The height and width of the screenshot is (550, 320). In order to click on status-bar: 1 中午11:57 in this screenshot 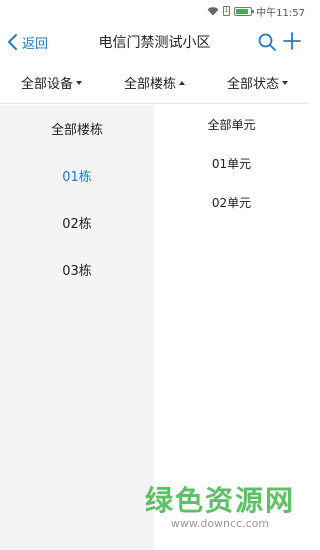, I will do `click(154, 11)`.